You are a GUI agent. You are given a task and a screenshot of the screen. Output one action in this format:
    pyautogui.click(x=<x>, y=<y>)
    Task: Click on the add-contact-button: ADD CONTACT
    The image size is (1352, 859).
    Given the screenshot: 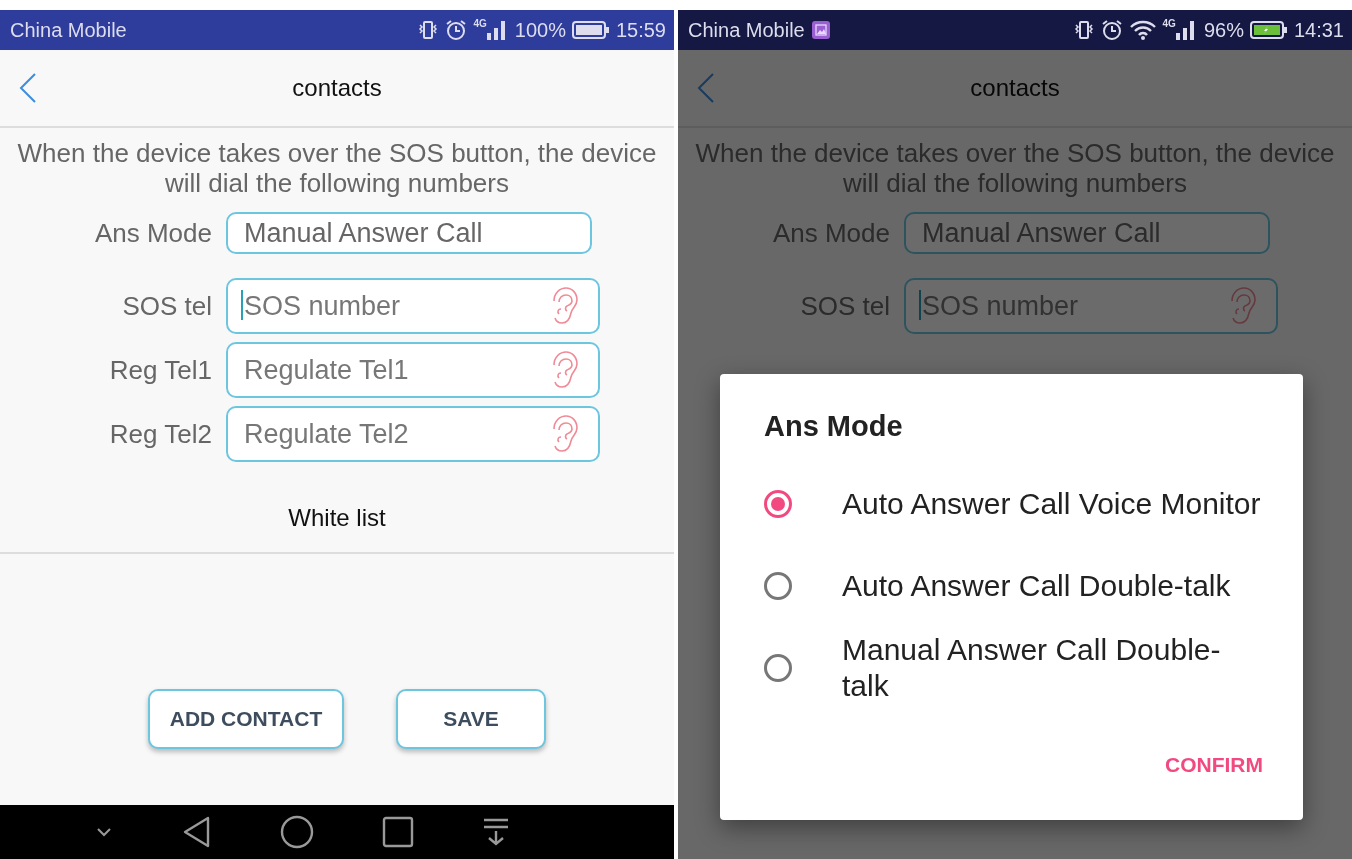 What is the action you would take?
    pyautogui.click(x=246, y=719)
    